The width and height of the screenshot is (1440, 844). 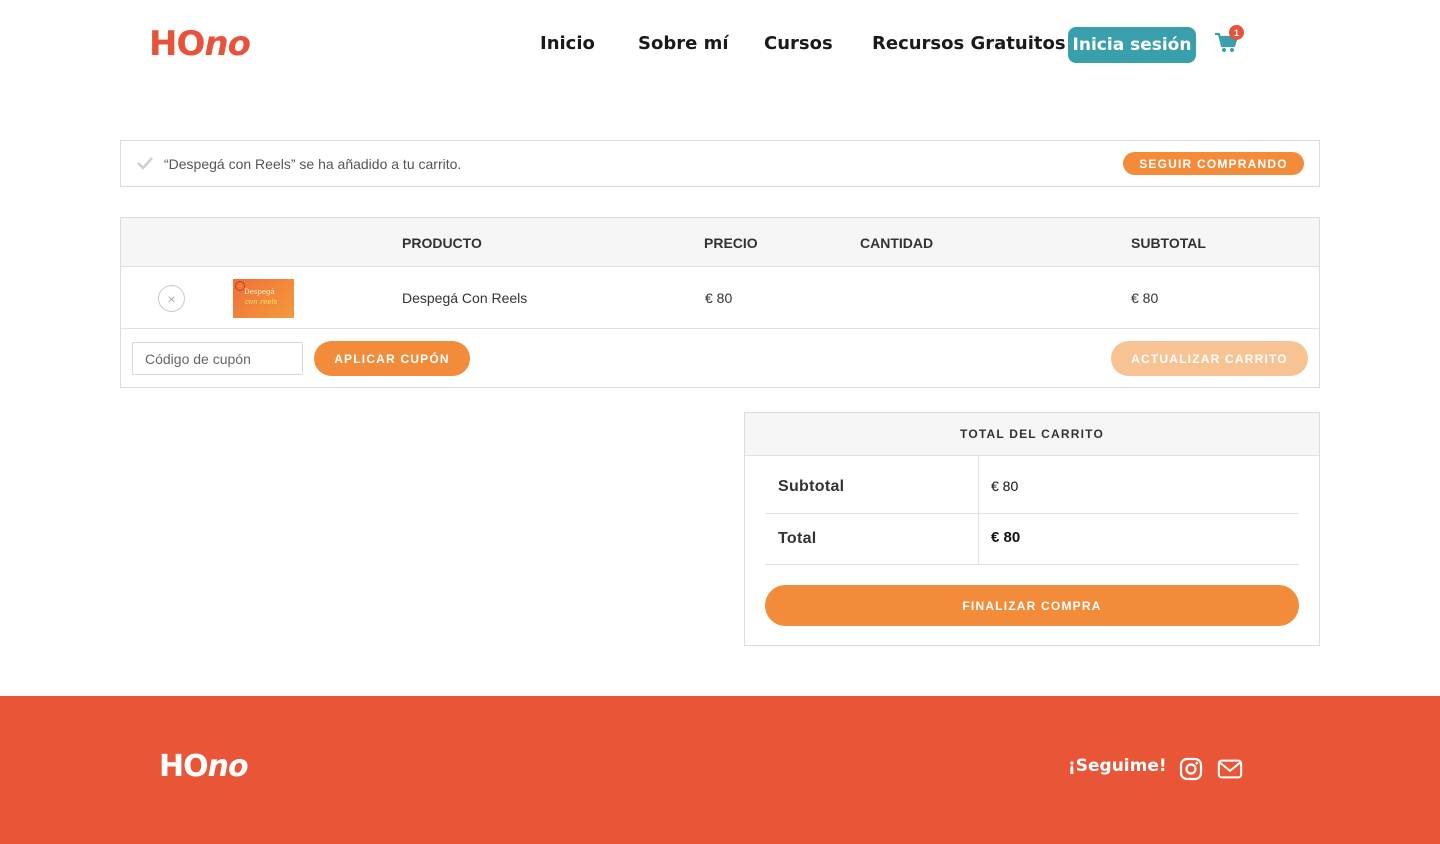 I want to click on site-logo: HOno, so click(x=200, y=44).